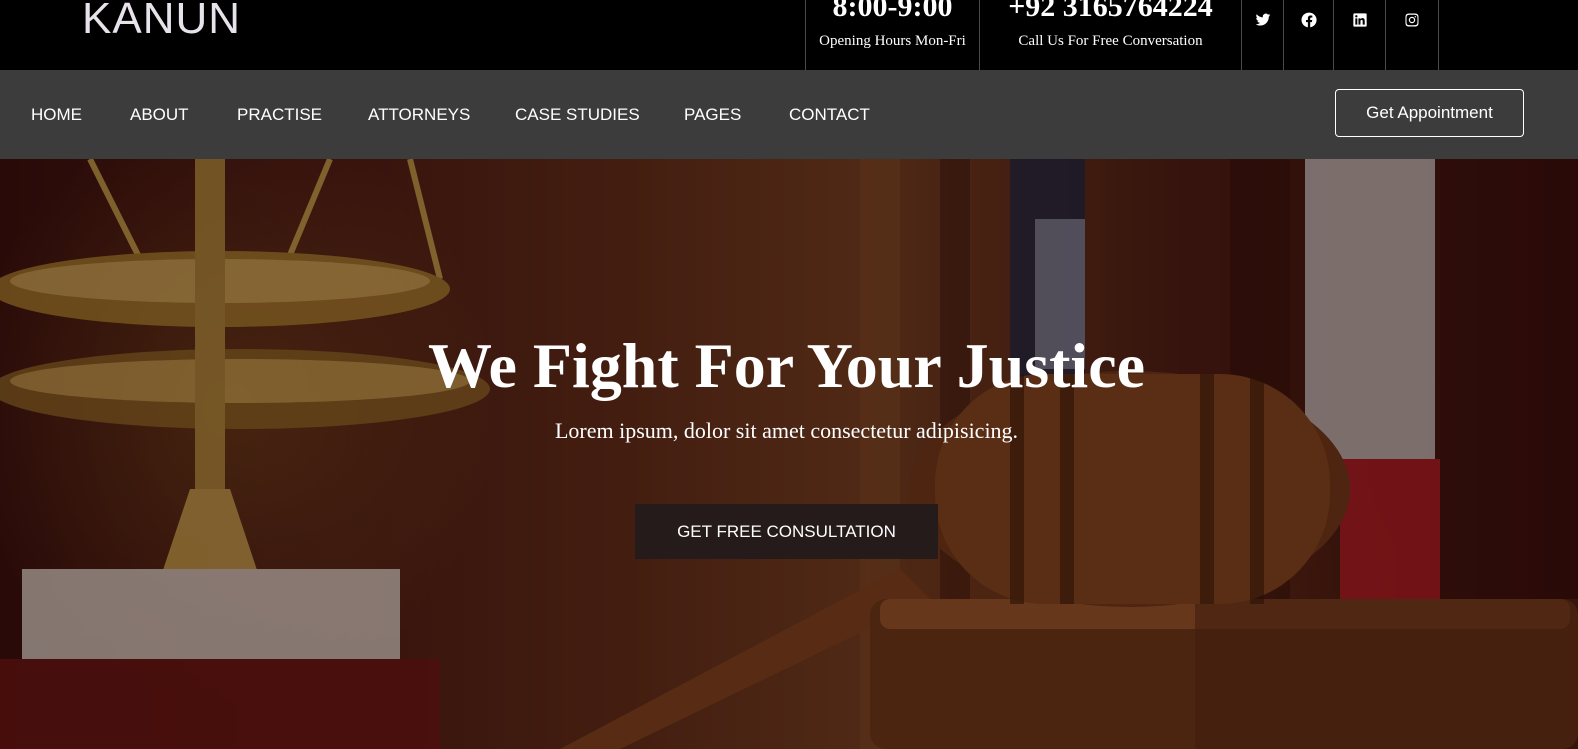 The height and width of the screenshot is (749, 1578). Describe the element at coordinates (1263, 35) in the screenshot. I see `twitter-link` at that location.